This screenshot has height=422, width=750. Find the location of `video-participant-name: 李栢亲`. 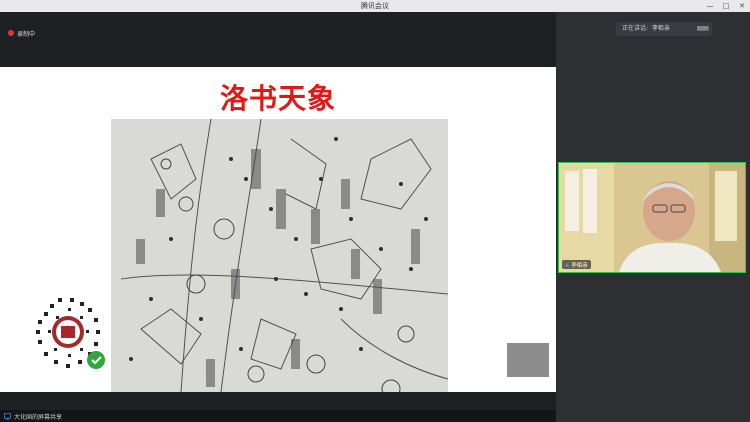

video-participant-name: 李栢亲 is located at coordinates (579, 265).